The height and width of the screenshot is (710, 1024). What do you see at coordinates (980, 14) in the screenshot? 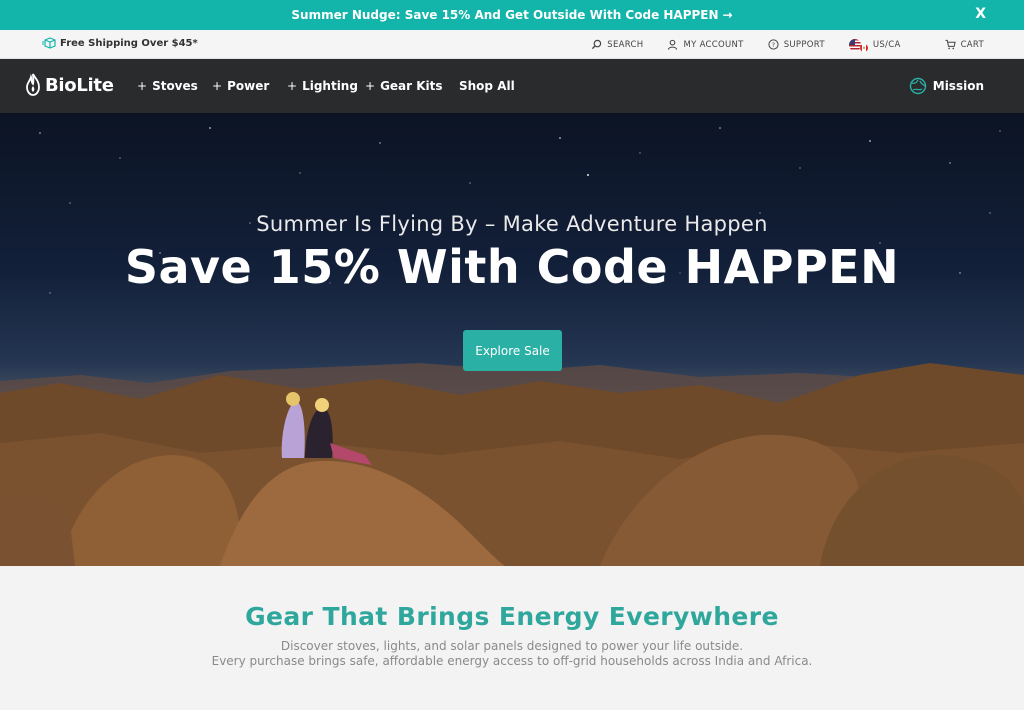
I see `close-promo-button: X` at bounding box center [980, 14].